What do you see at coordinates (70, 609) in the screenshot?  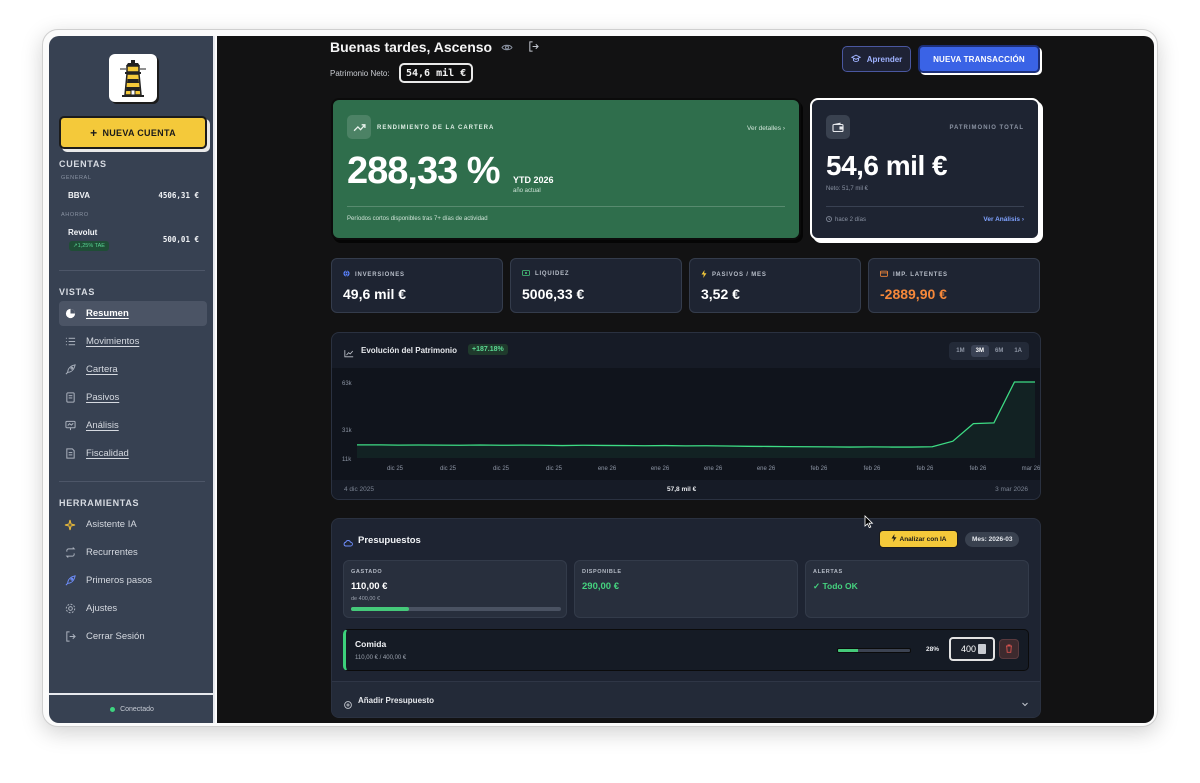 I see `gear-icon` at bounding box center [70, 609].